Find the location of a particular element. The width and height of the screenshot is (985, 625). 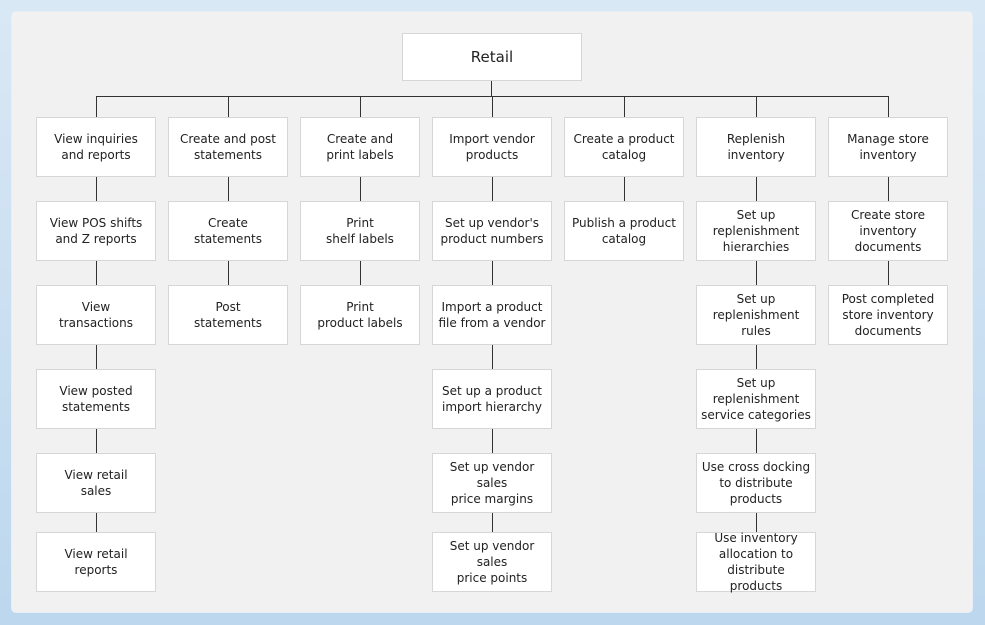

task-node: Set up vendor's product numbers is located at coordinates (492, 231).